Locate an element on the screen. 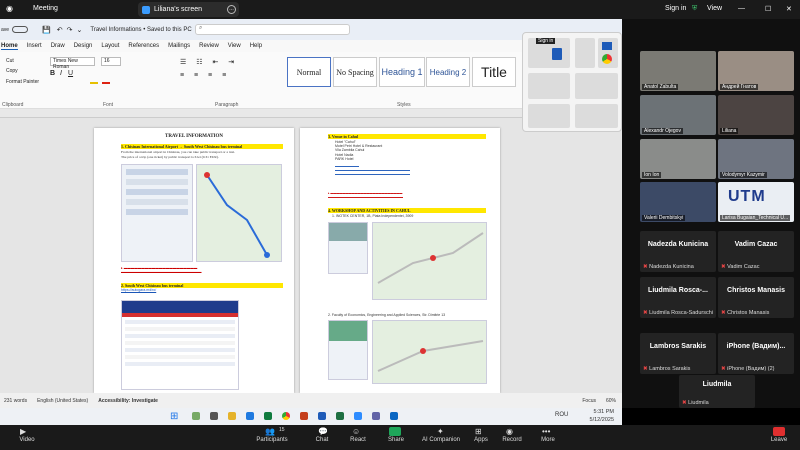  tab-review: Review is located at coordinates (209, 46).